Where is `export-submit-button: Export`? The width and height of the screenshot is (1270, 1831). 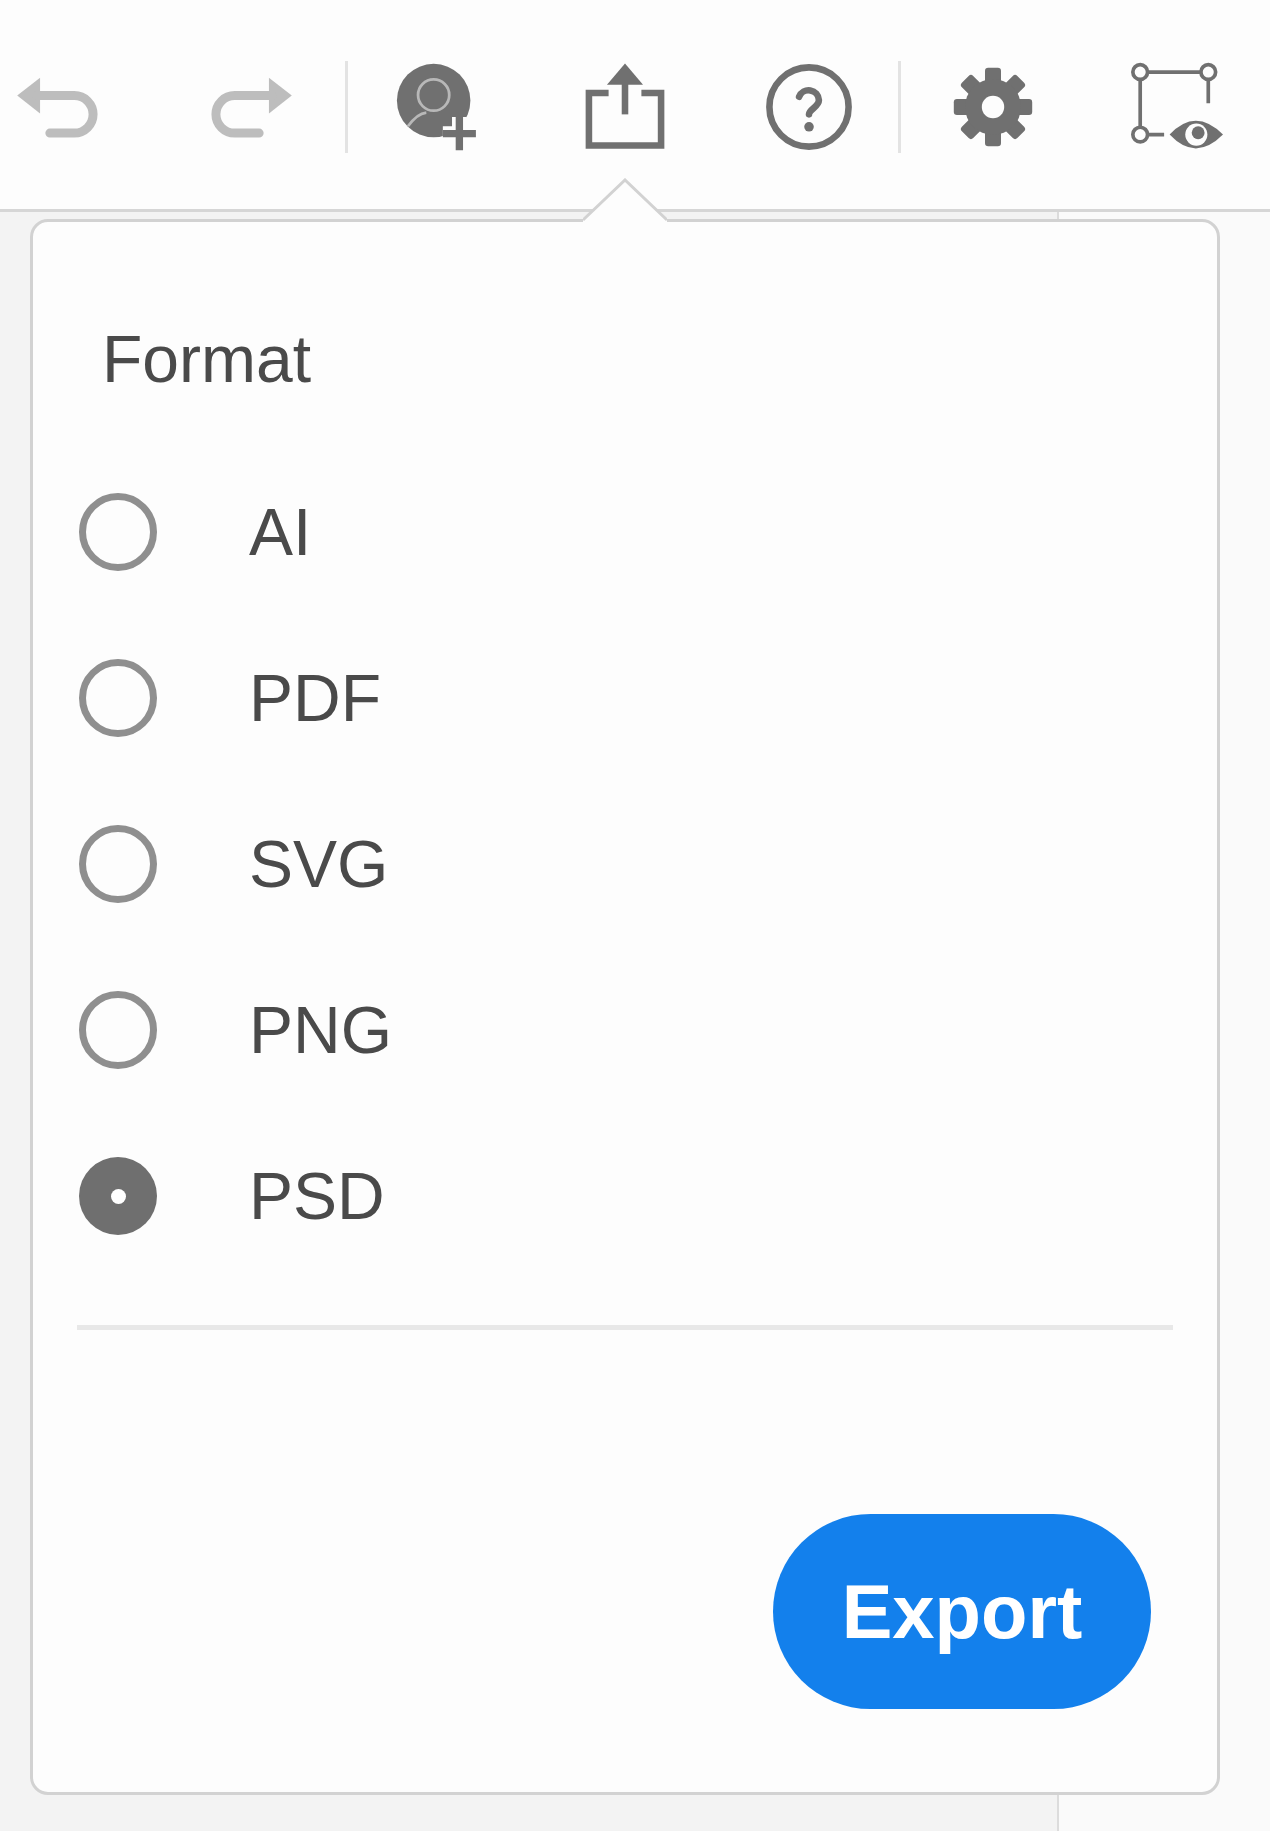
export-submit-button: Export is located at coordinates (962, 1611).